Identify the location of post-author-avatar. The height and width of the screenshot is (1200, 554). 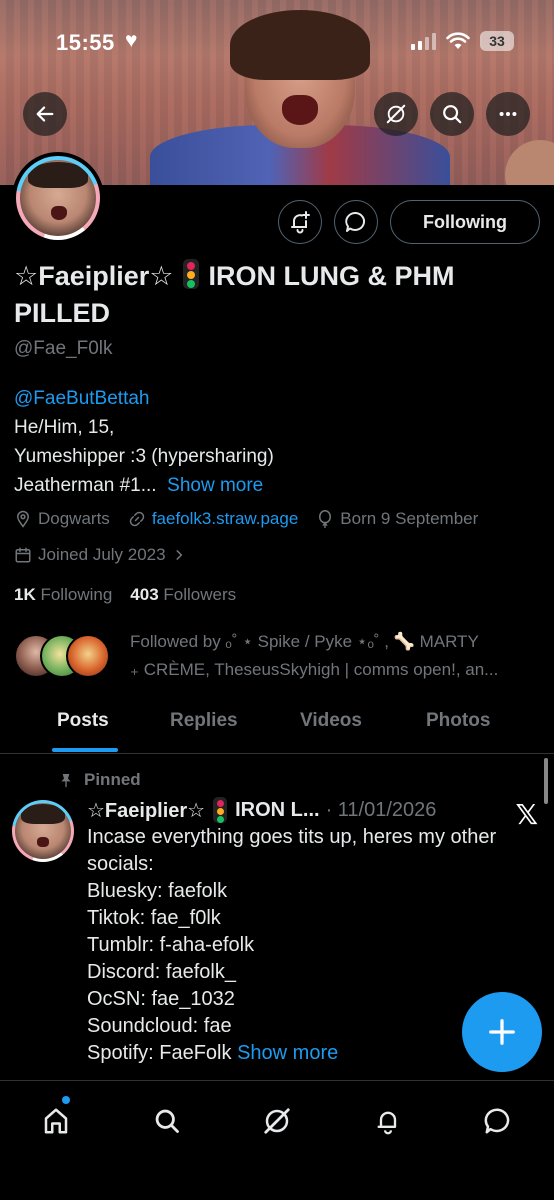
(43, 831).